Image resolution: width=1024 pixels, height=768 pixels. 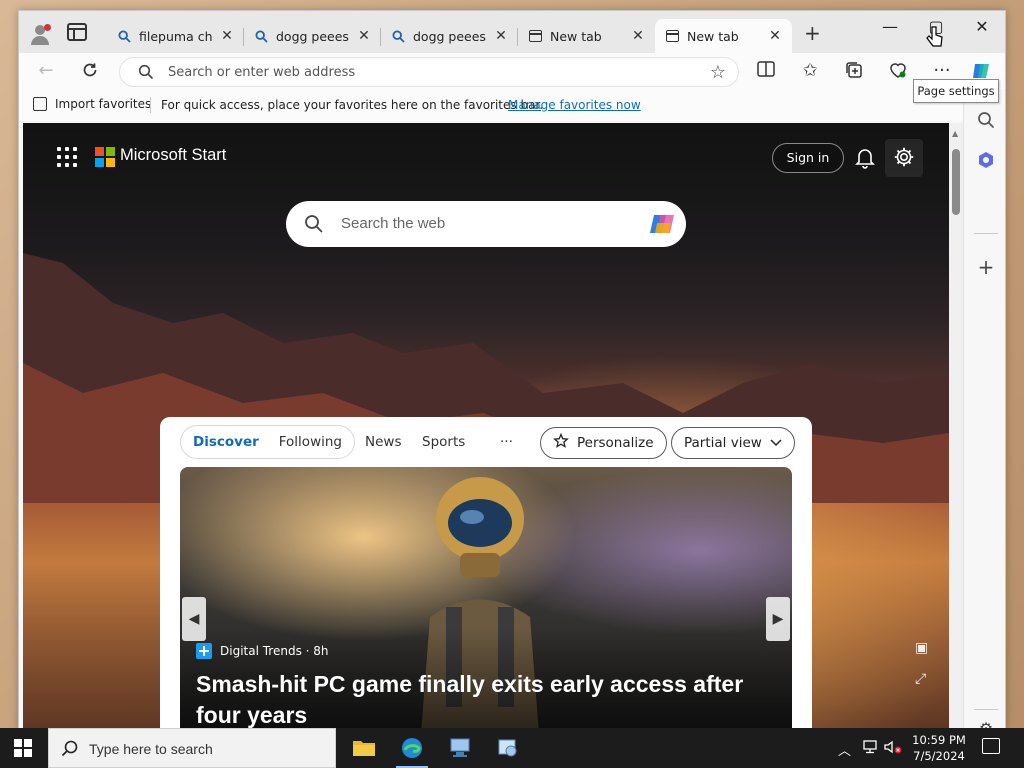 I want to click on windows-taskbar: Type here to search ︿ 10:59 PM 7/5/2024, so click(x=512, y=748).